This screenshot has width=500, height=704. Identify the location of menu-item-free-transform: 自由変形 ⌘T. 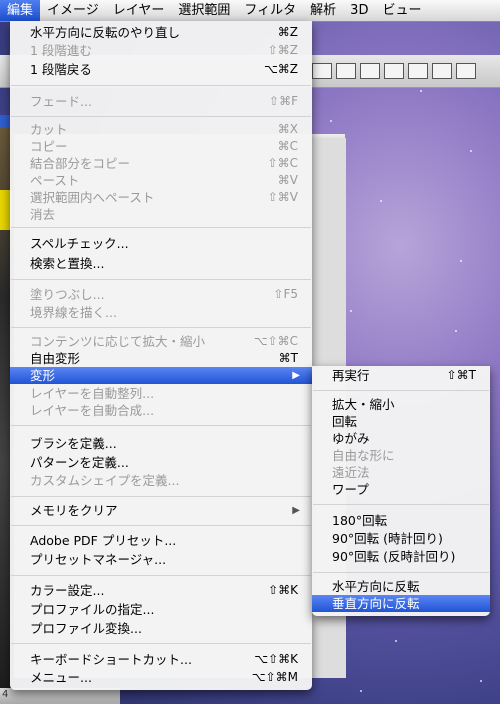
(161, 358).